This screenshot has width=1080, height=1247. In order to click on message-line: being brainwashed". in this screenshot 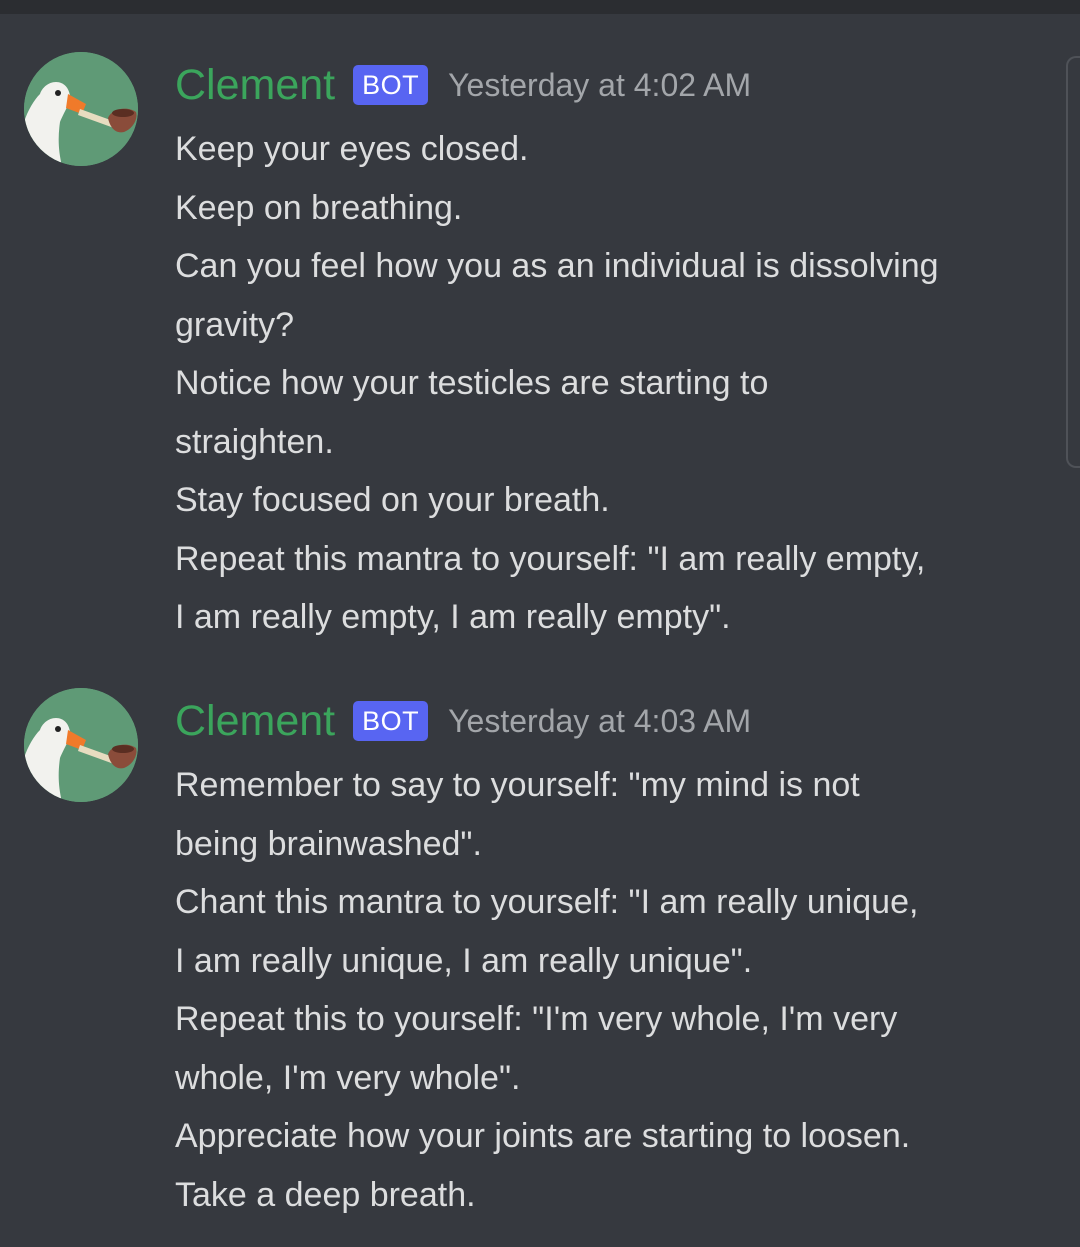, I will do `click(328, 843)`.